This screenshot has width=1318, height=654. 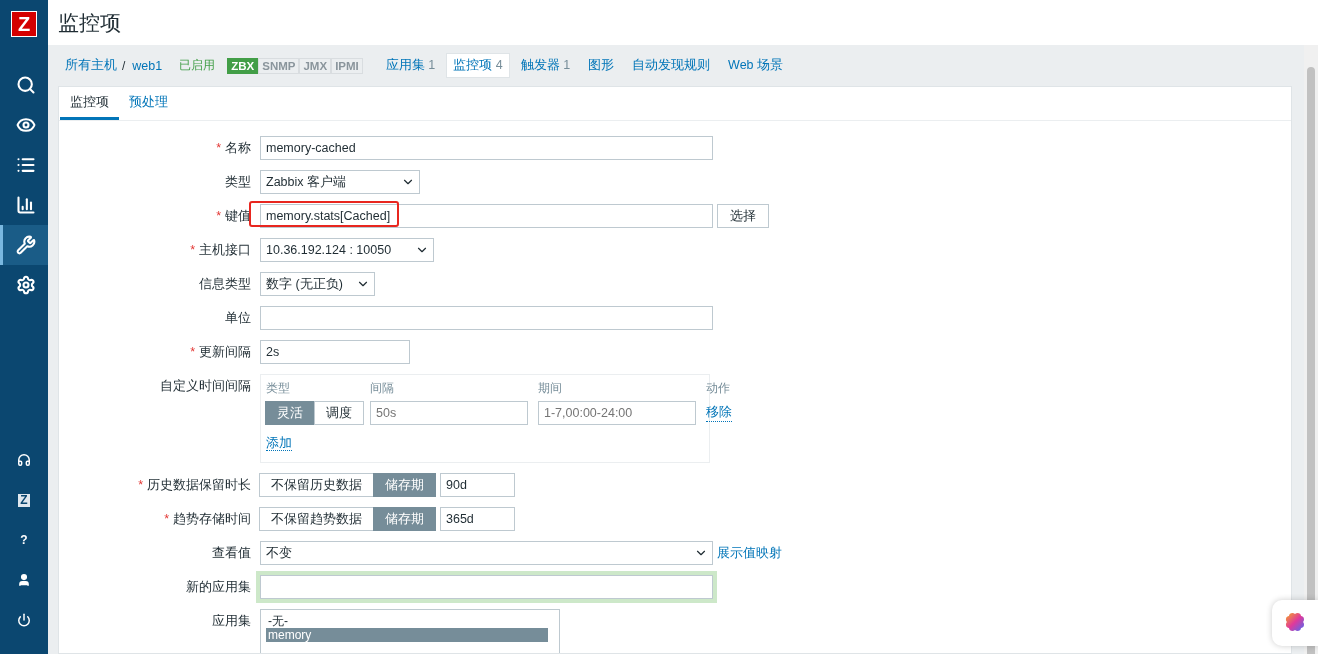 I want to click on wrench-icon, so click(x=25, y=245).